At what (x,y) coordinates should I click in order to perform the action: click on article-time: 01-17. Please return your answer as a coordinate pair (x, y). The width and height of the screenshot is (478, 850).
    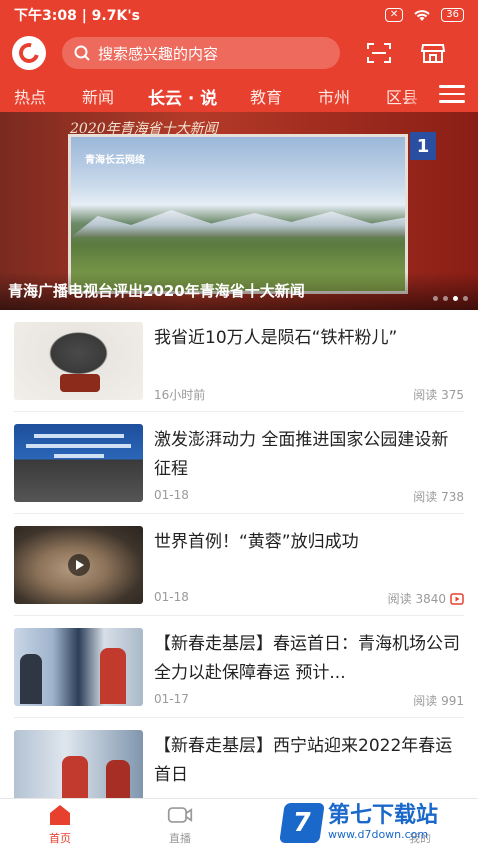
    Looking at the image, I should click on (171, 699).